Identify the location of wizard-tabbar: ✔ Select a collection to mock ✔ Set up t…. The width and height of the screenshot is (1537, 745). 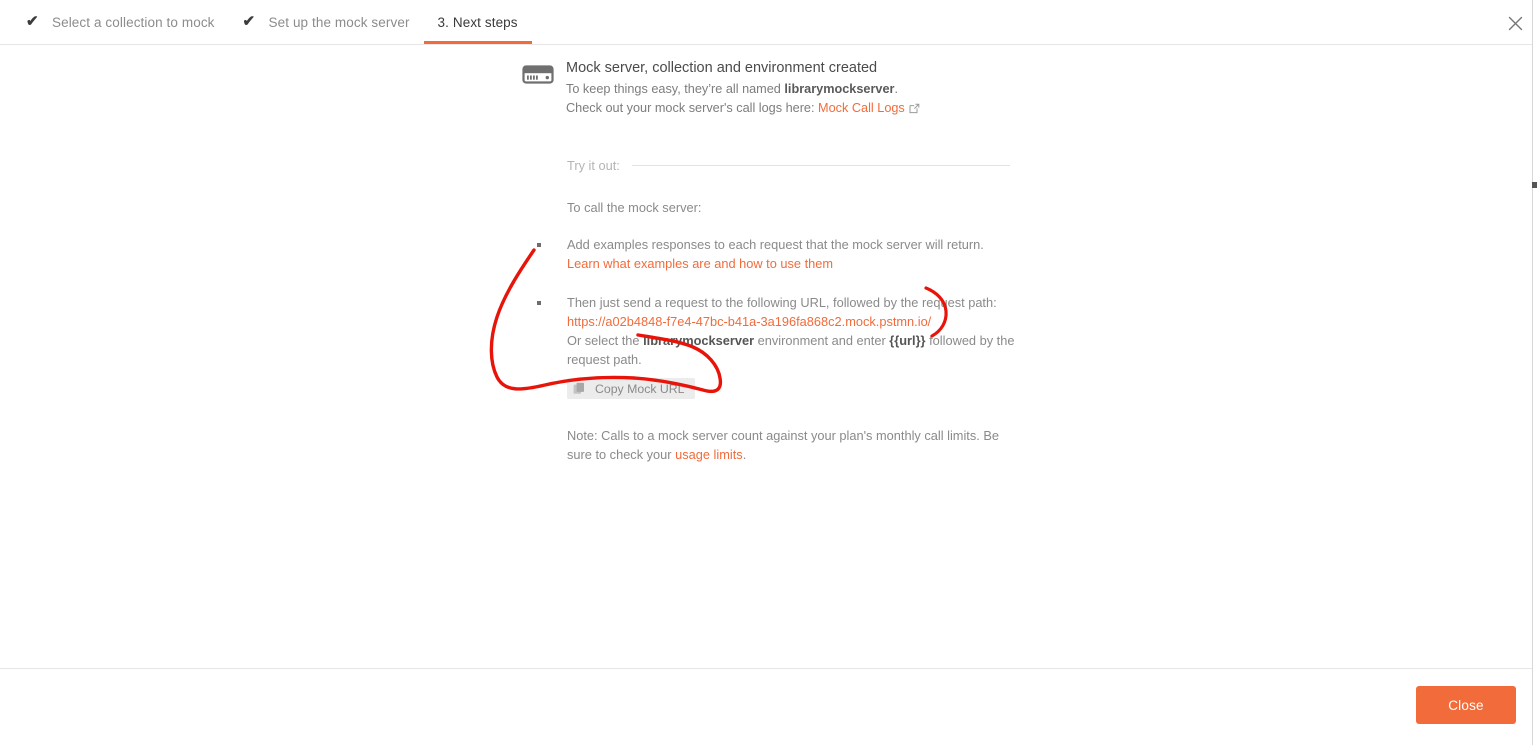
(768, 22).